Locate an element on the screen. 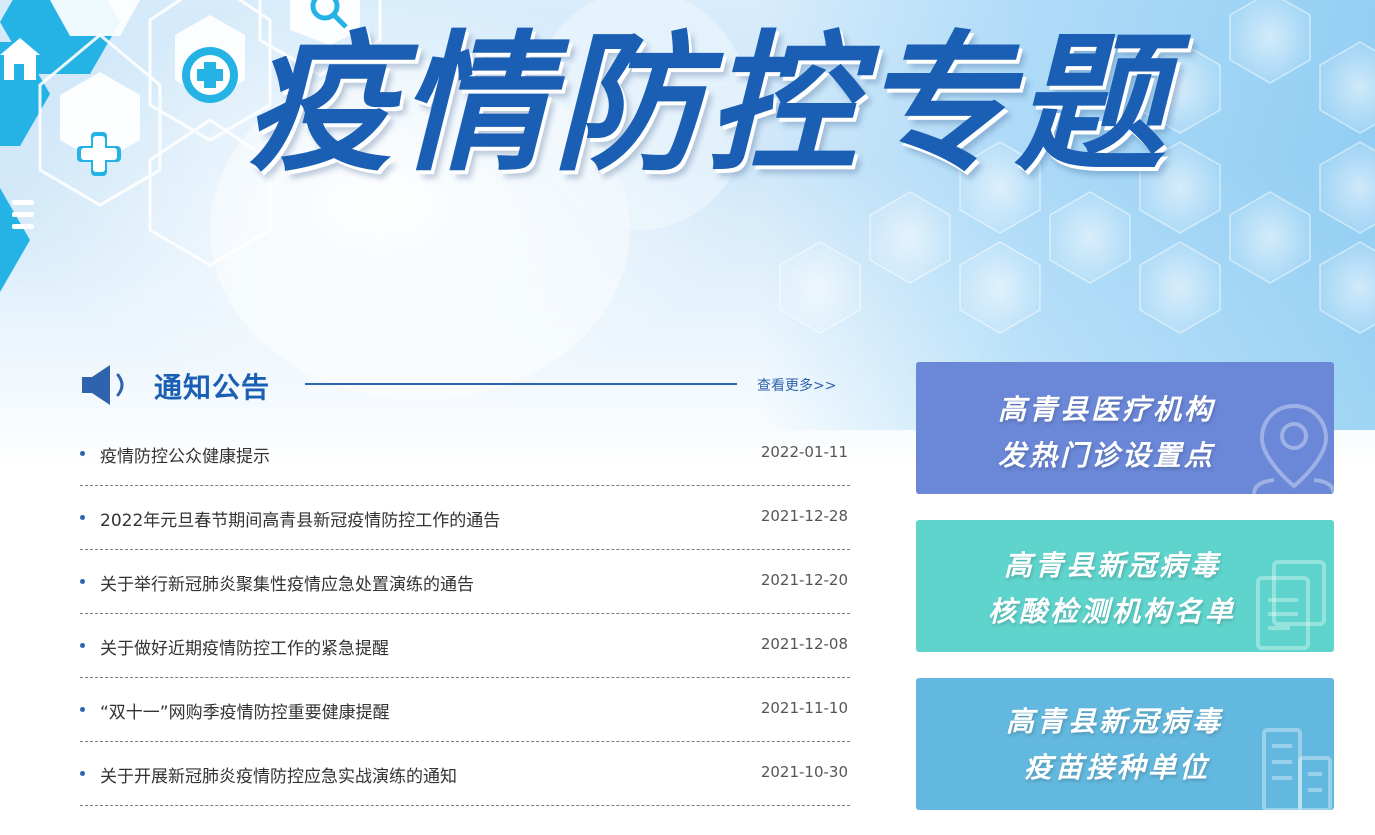 The image size is (1375, 835). notice-date: 2021-12-08 is located at coordinates (804, 644).